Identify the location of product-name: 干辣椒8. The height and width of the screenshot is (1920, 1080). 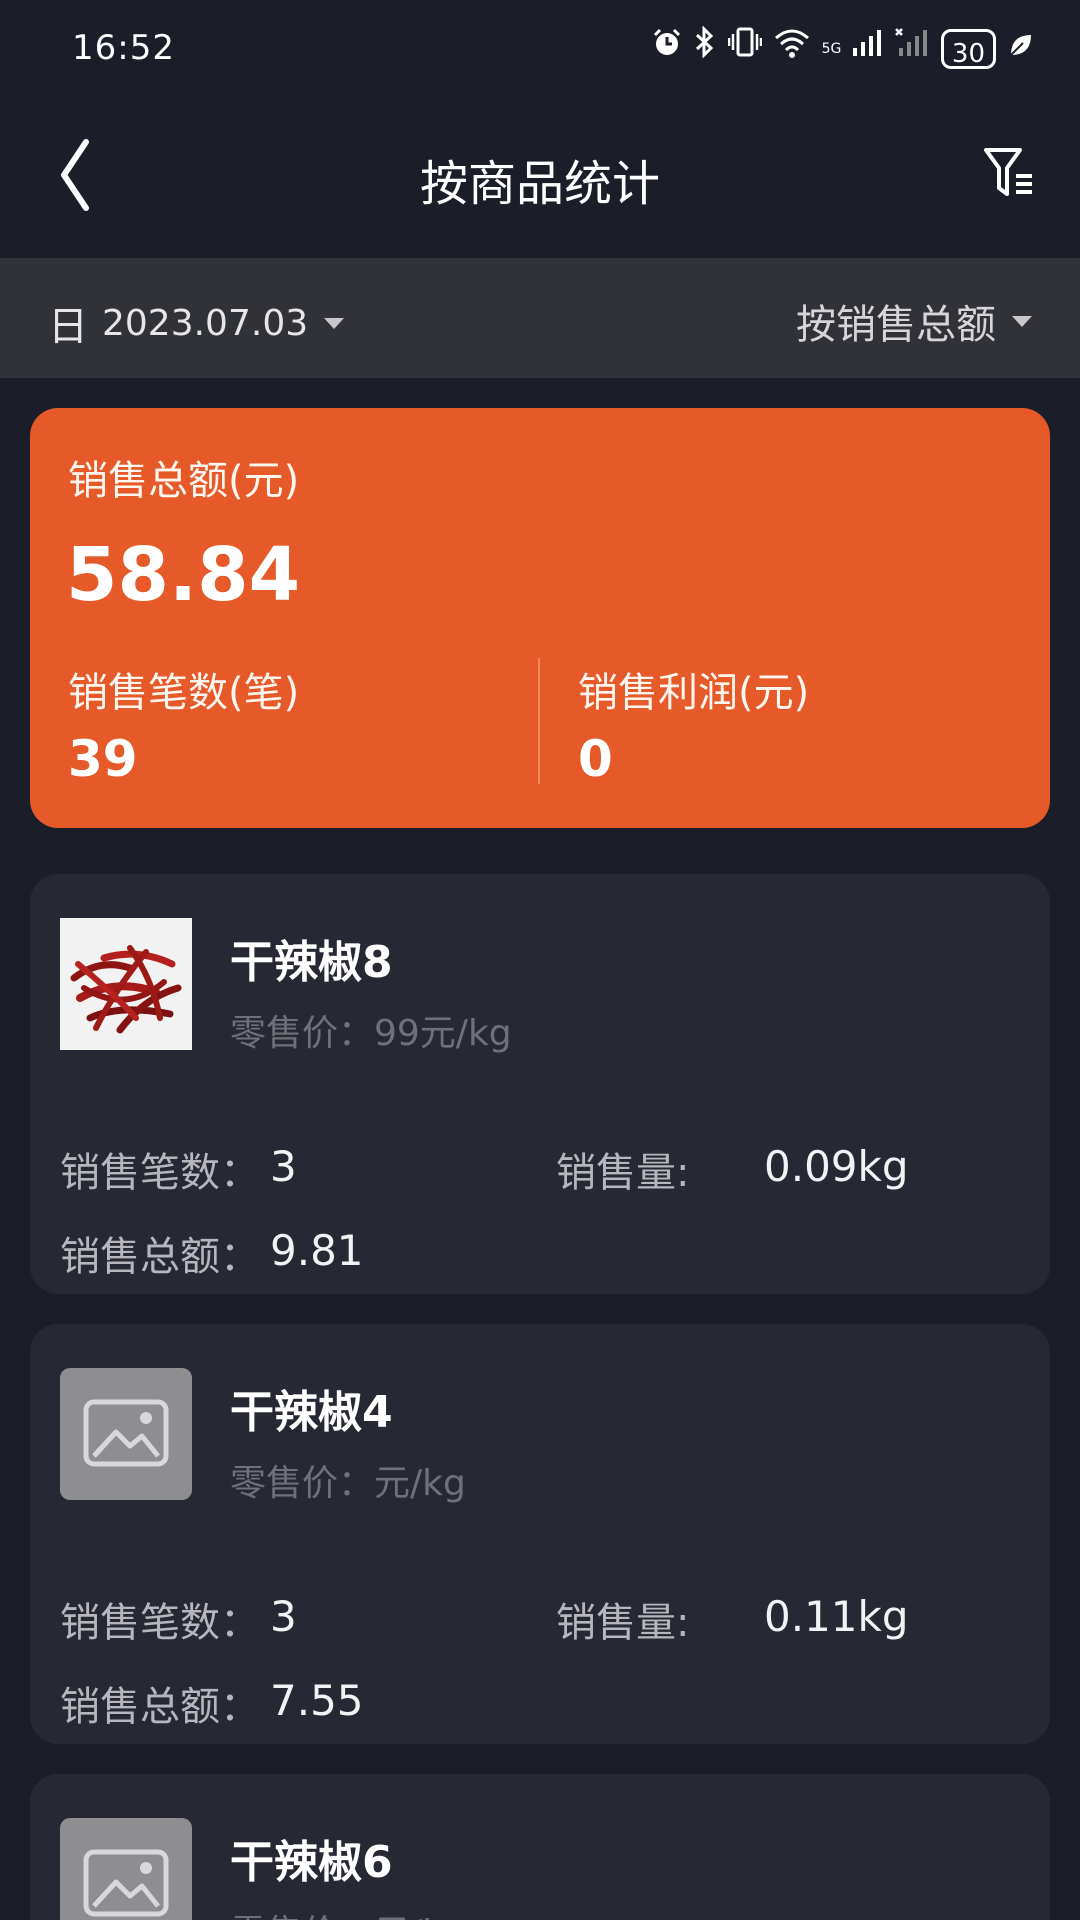
(311, 962).